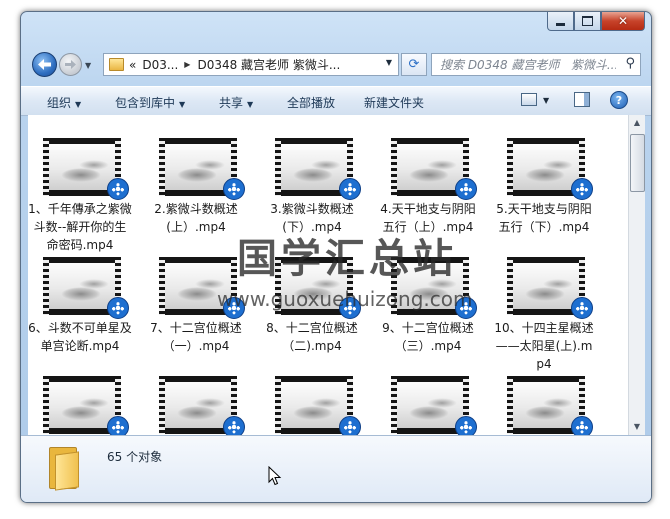  I want to click on include-in-library-label: 包含到库中, so click(145, 103).